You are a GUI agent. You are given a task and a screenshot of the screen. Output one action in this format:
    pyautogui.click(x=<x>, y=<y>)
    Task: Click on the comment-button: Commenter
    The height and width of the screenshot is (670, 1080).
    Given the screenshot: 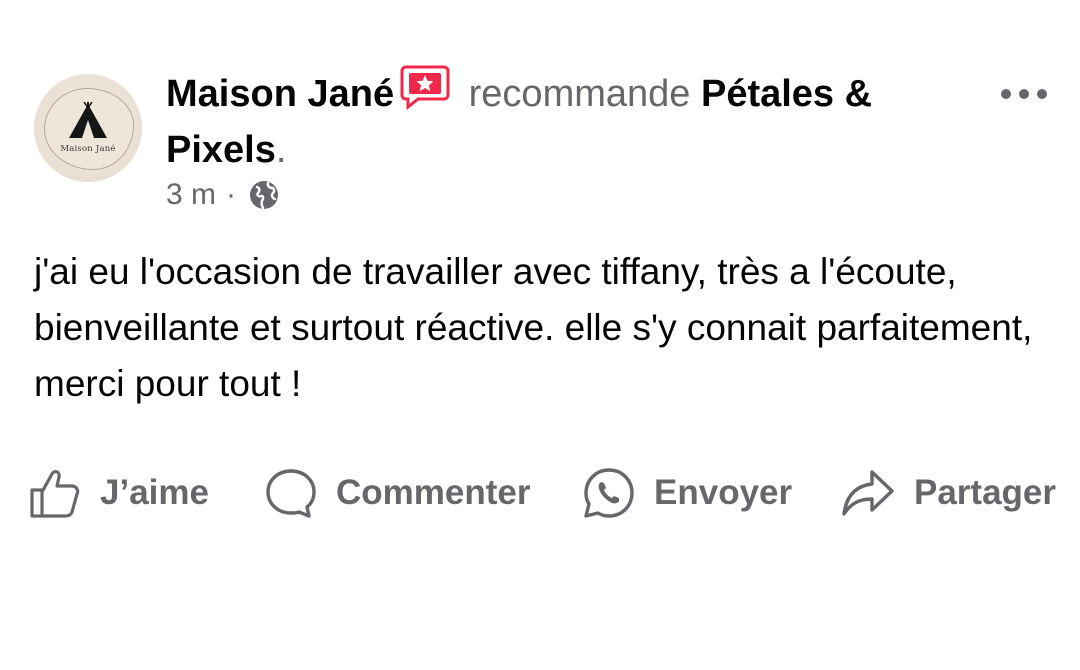 What is the action you would take?
    pyautogui.click(x=397, y=493)
    